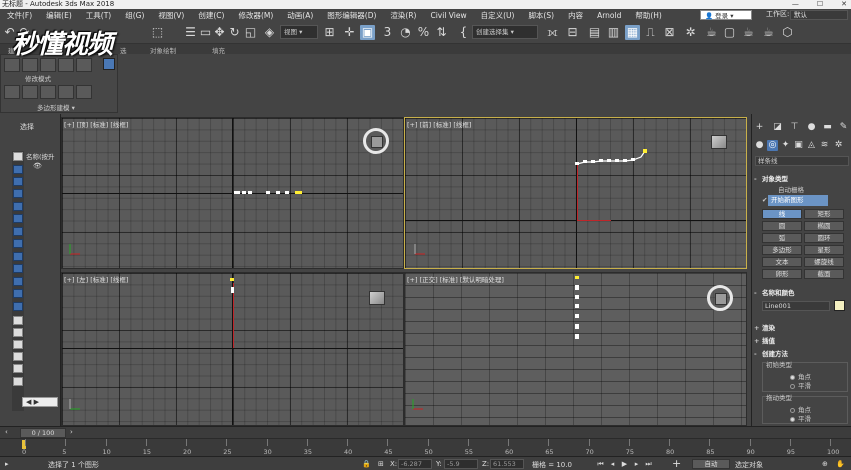 The height and width of the screenshot is (470, 851). What do you see at coordinates (648, 15) in the screenshot?
I see `menu-help: 帮助(H)` at bounding box center [648, 15].